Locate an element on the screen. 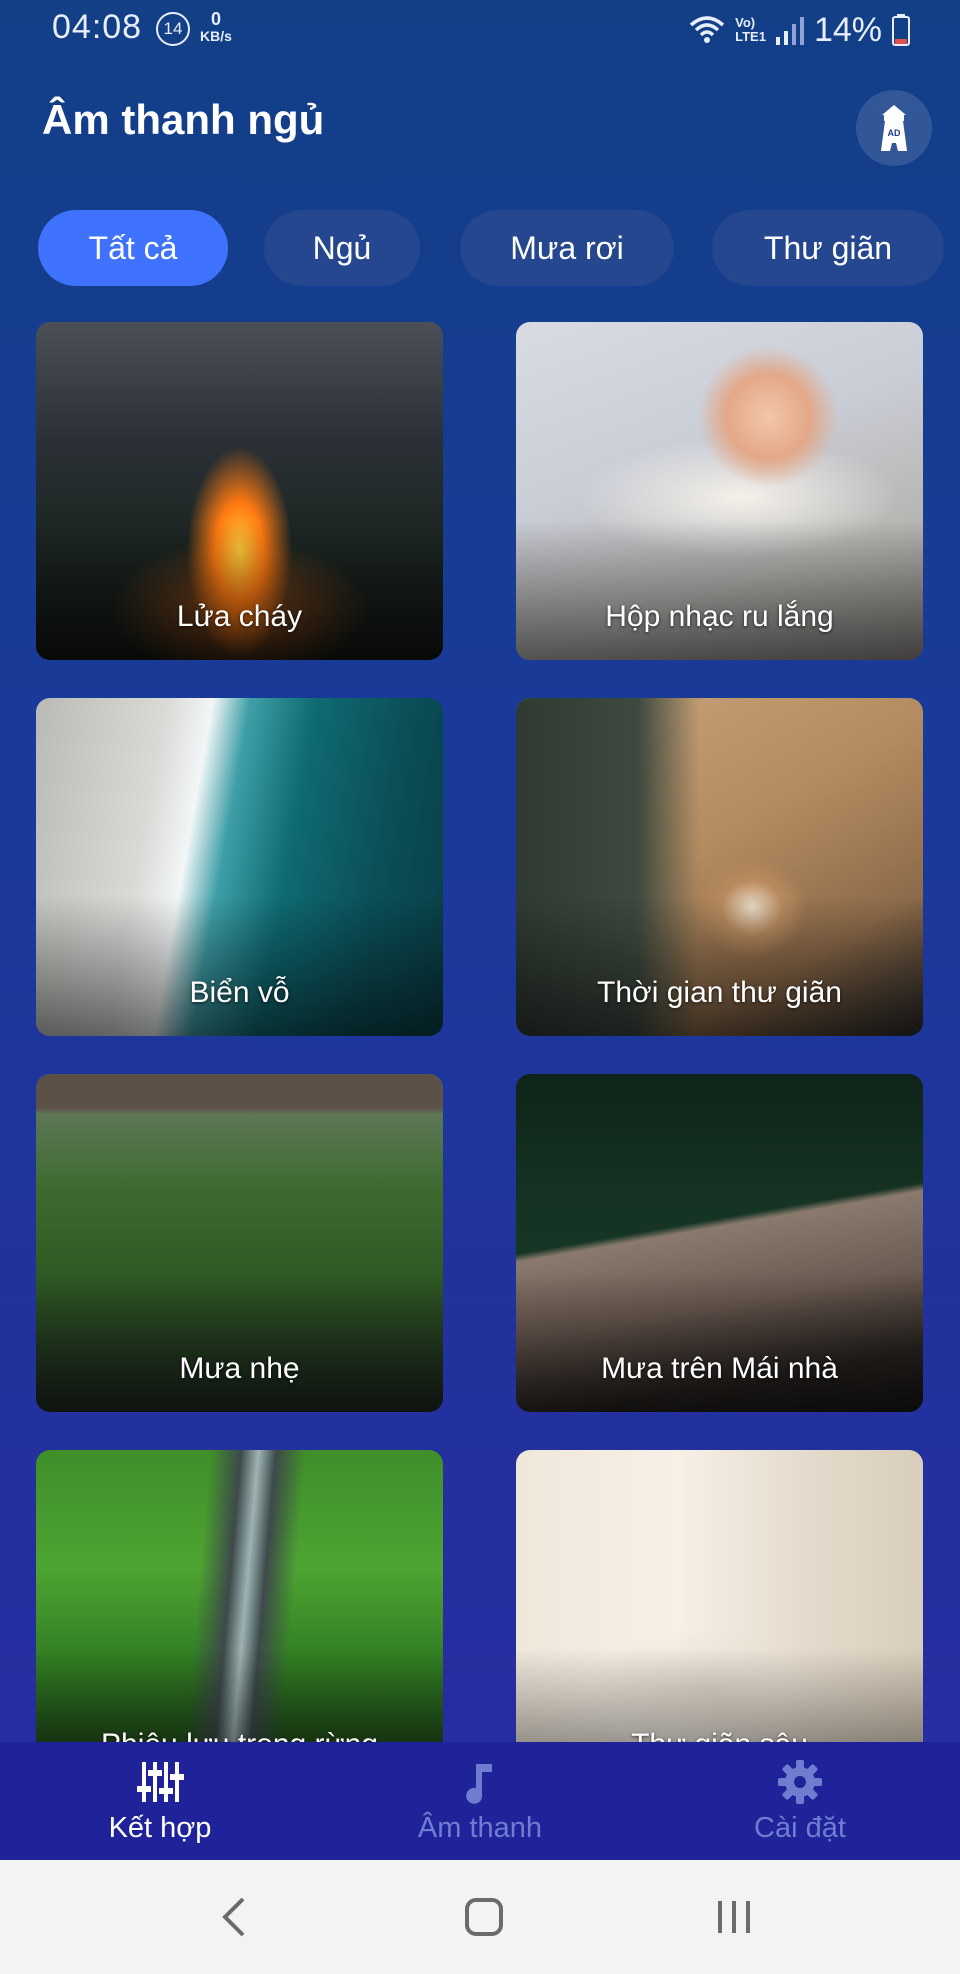 This screenshot has height=1974, width=960. ad-label: AD is located at coordinates (894, 133).